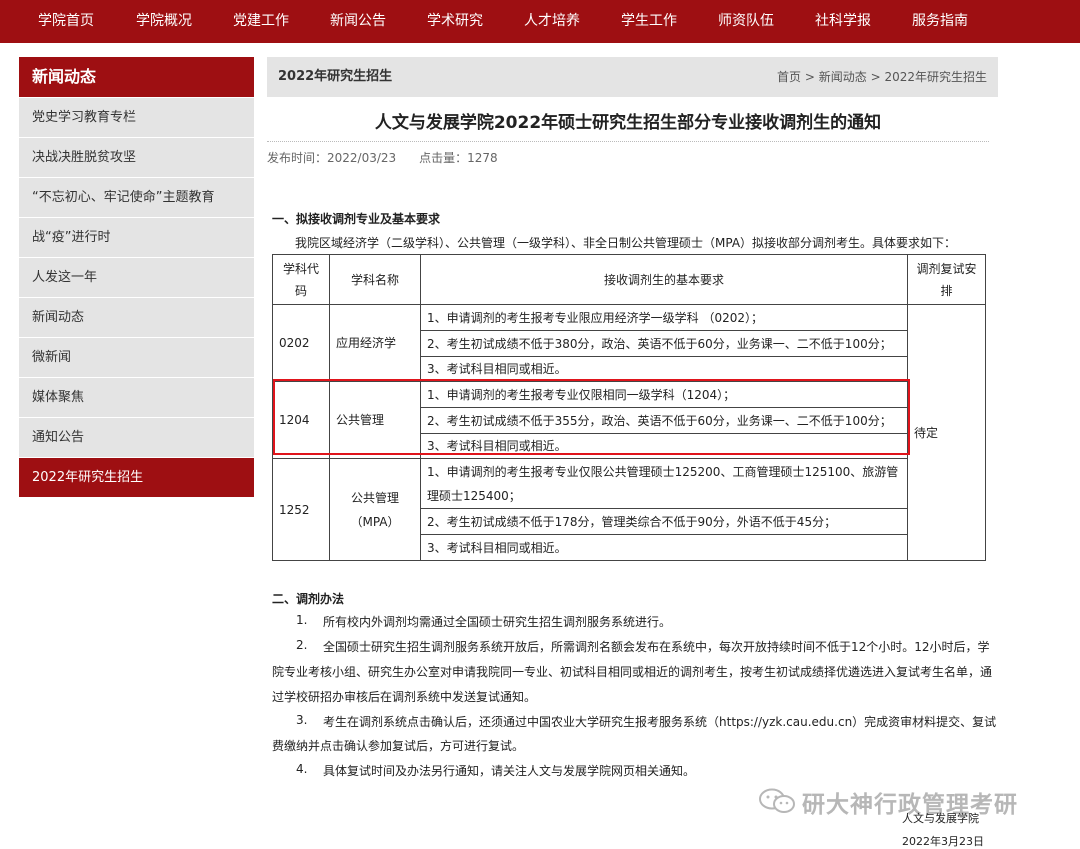  Describe the element at coordinates (632, 77) in the screenshot. I see `breadcrumb-bar: 2022年研究生招生 首页 > 新闻动态 > 2022年研究生招生` at that location.